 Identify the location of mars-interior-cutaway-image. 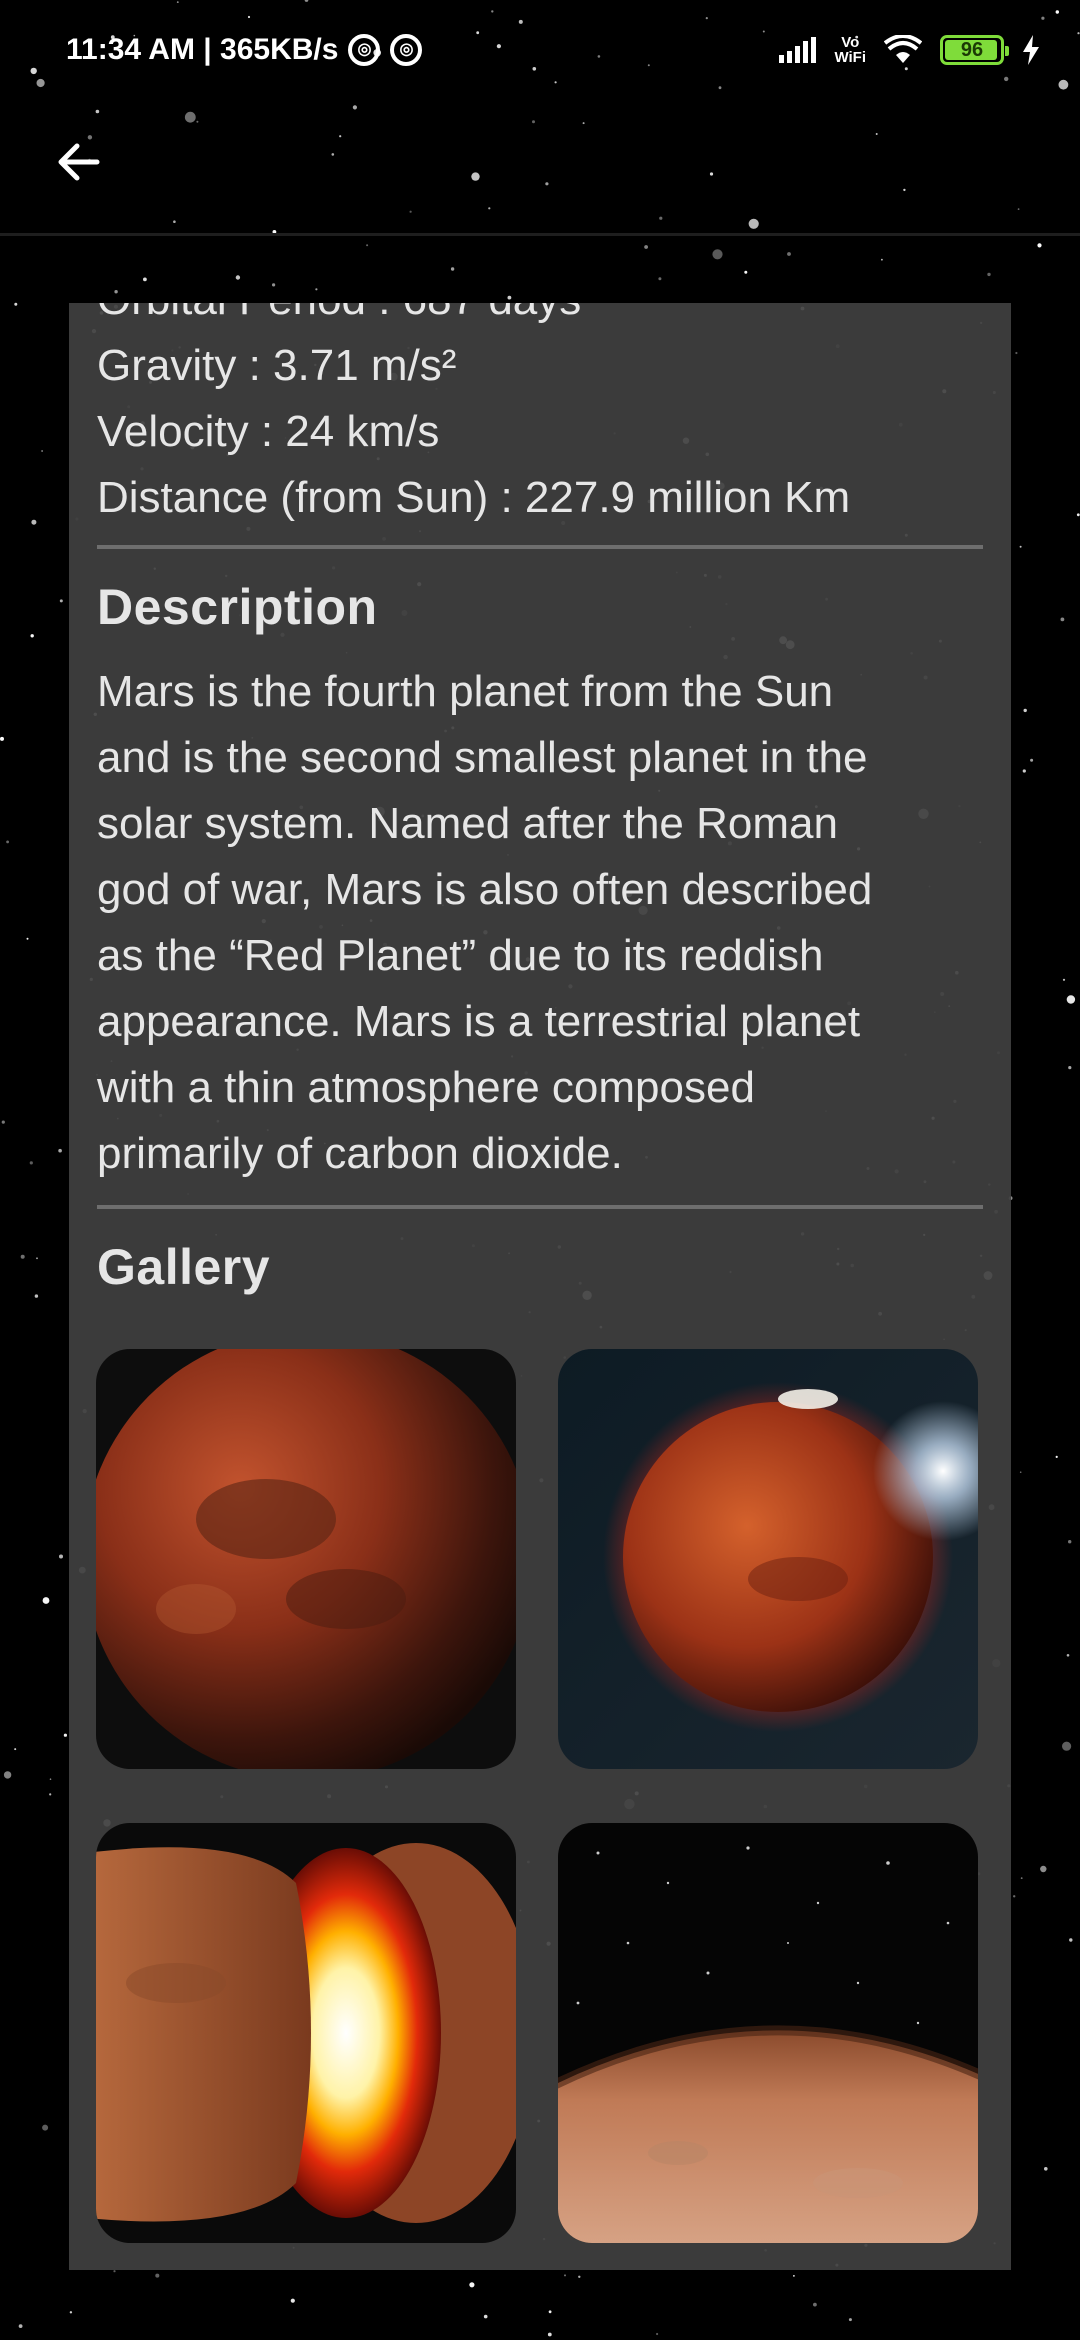
(306, 2033).